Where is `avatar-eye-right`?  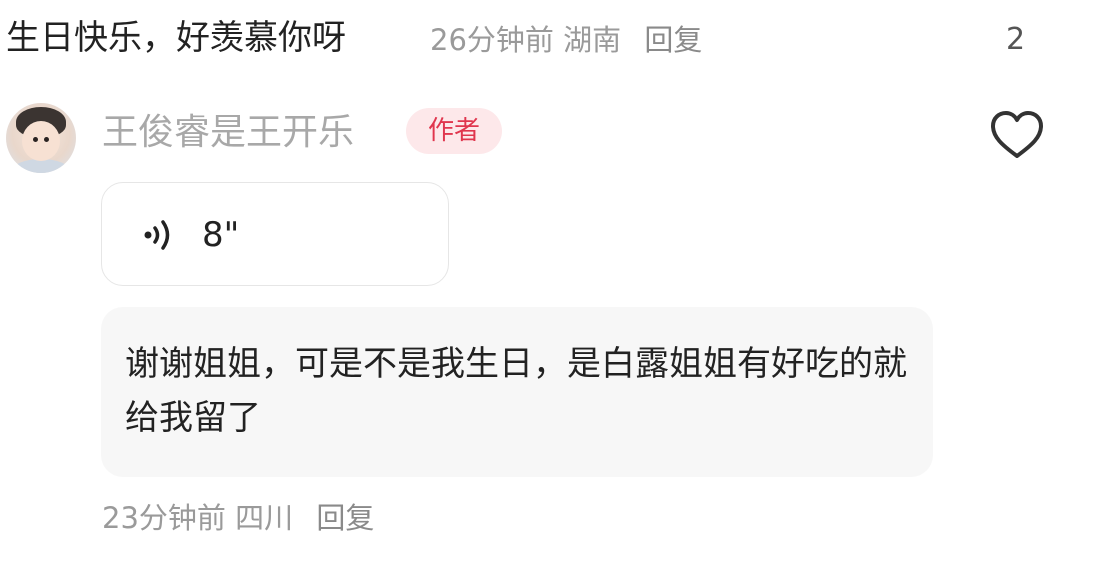 avatar-eye-right is located at coordinates (46, 139).